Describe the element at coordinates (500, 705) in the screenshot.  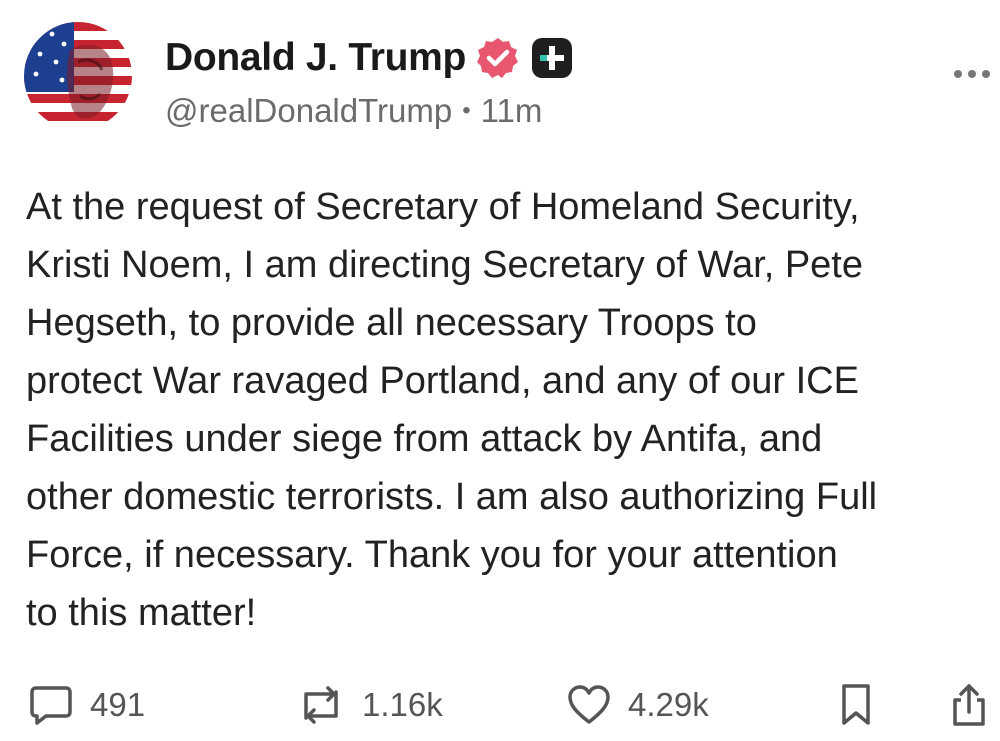
I see `post-action-bar: 491 1.16k 4.29k` at that location.